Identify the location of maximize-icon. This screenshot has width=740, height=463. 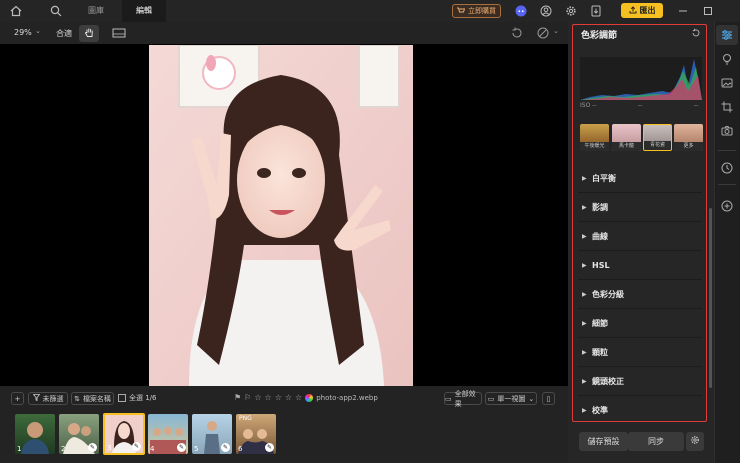
(708, 11).